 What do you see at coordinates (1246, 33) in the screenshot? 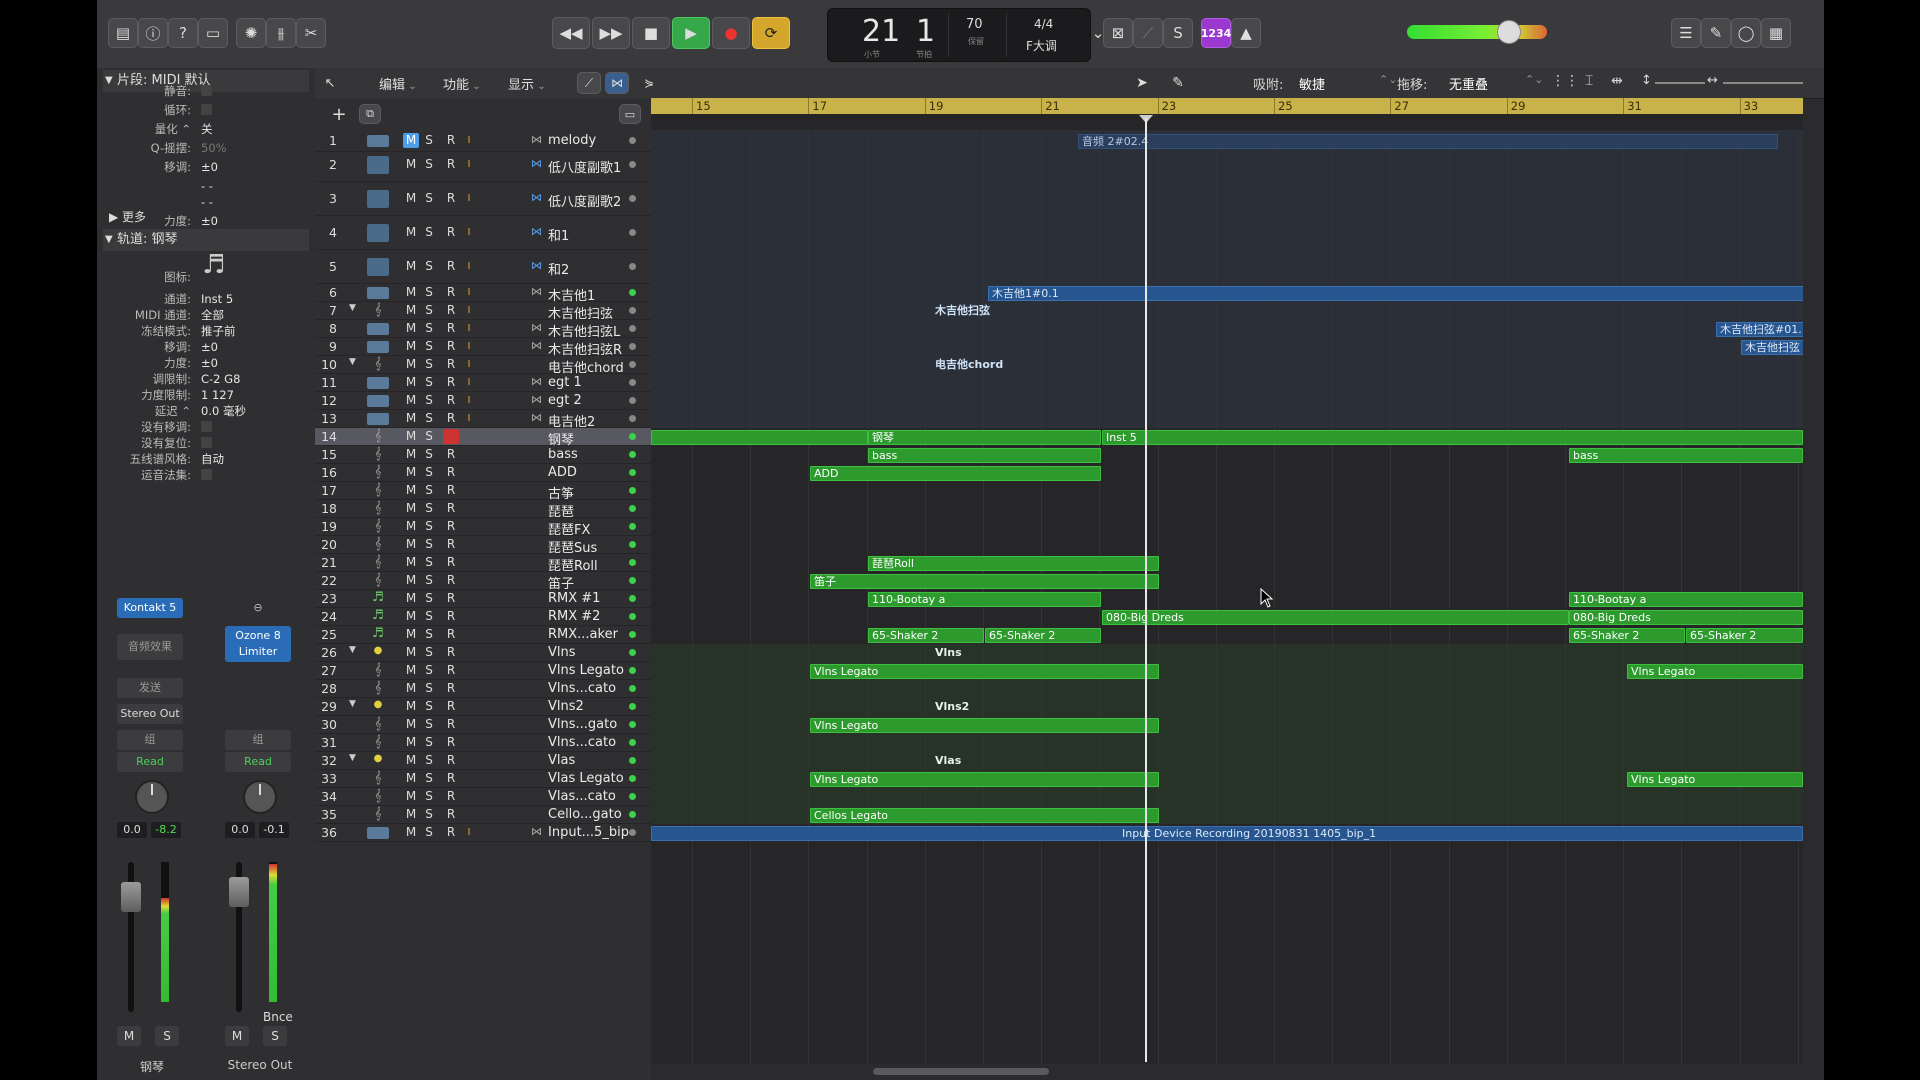
I see `metronome-icon: ▲` at bounding box center [1246, 33].